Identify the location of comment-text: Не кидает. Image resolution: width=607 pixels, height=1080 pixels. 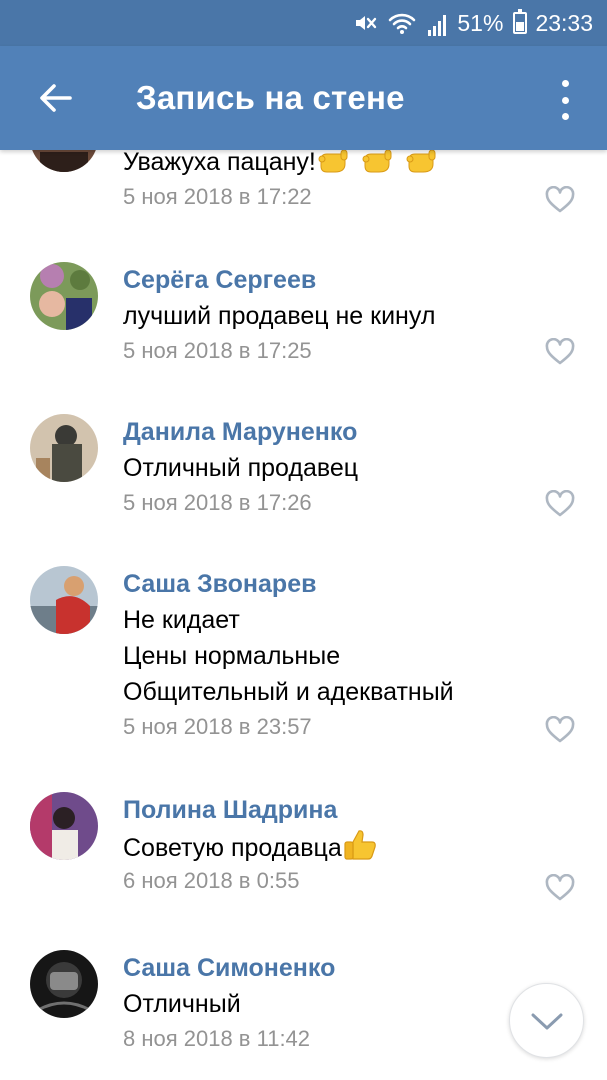
(181, 620).